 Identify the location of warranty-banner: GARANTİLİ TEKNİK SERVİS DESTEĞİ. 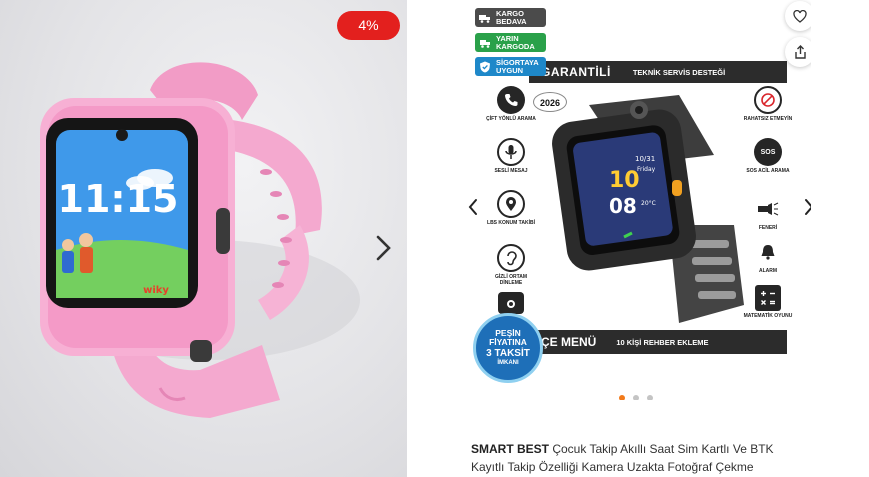
(658, 72).